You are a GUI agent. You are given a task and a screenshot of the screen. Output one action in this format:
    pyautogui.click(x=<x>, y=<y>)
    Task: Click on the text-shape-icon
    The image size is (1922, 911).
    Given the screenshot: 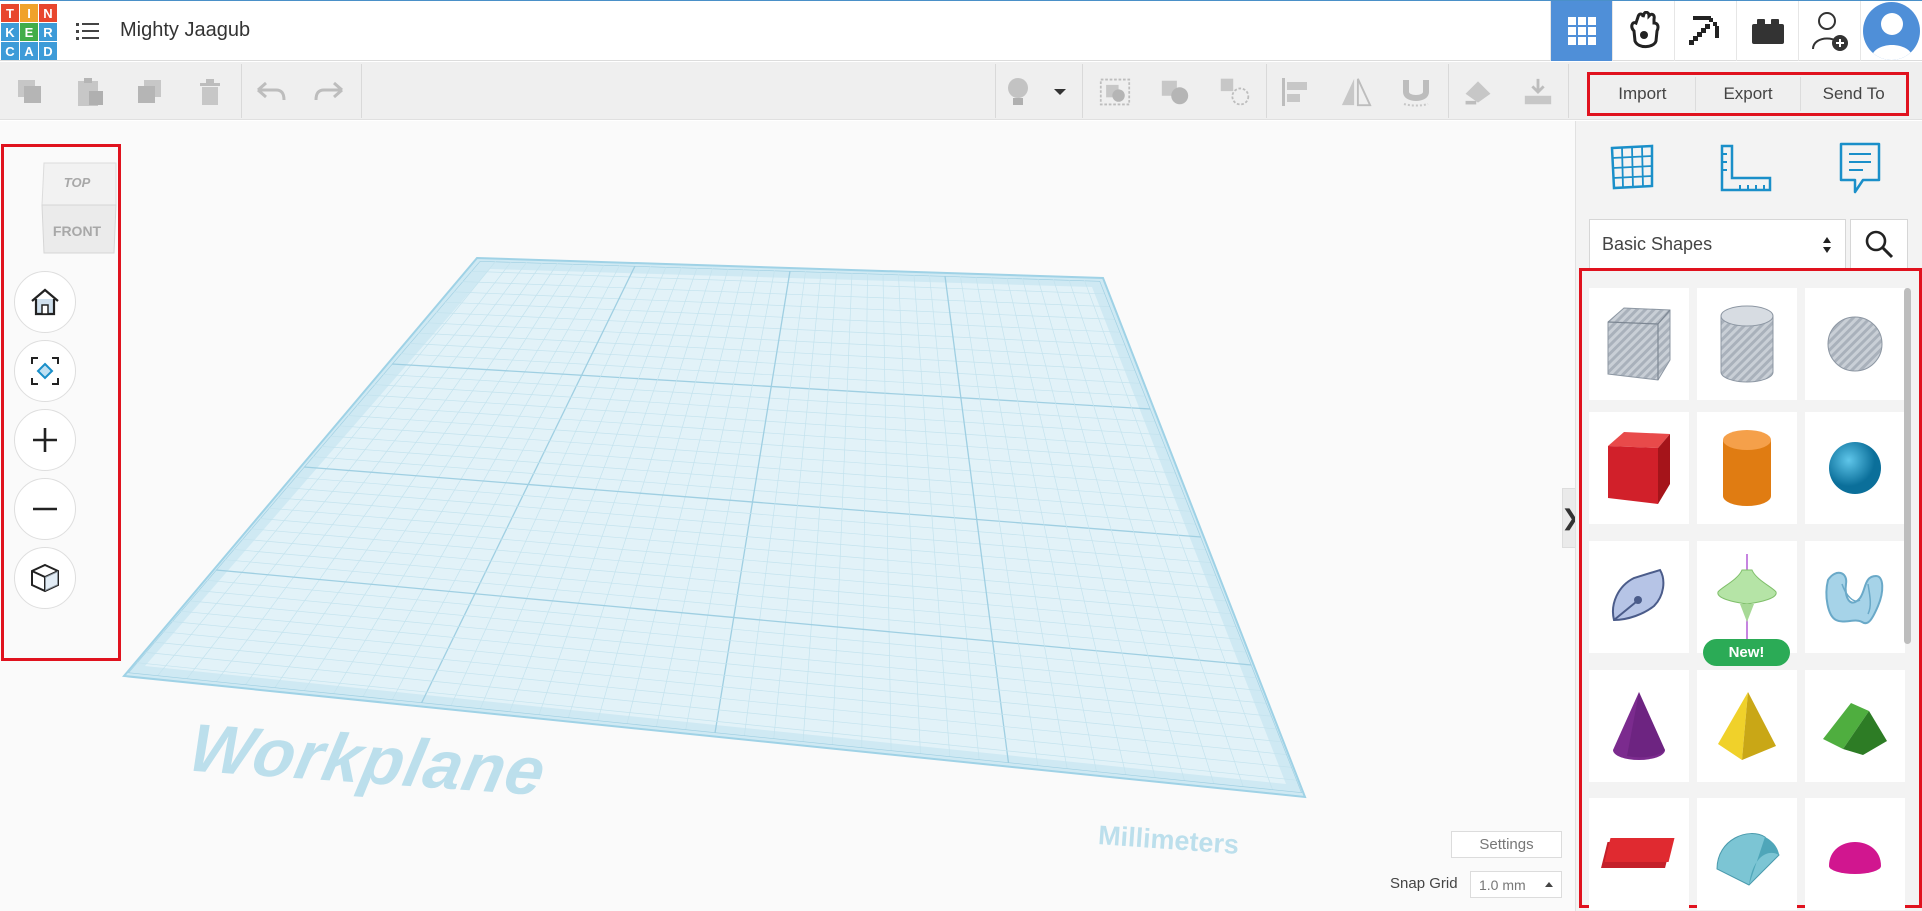 What is the action you would take?
    pyautogui.click(x=1638, y=853)
    